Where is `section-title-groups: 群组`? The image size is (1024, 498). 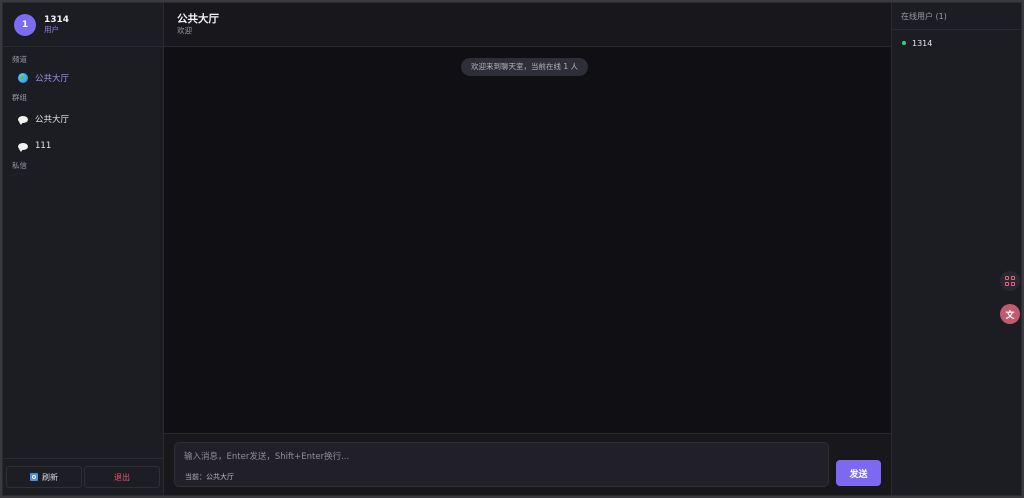 section-title-groups: 群组 is located at coordinates (19, 97).